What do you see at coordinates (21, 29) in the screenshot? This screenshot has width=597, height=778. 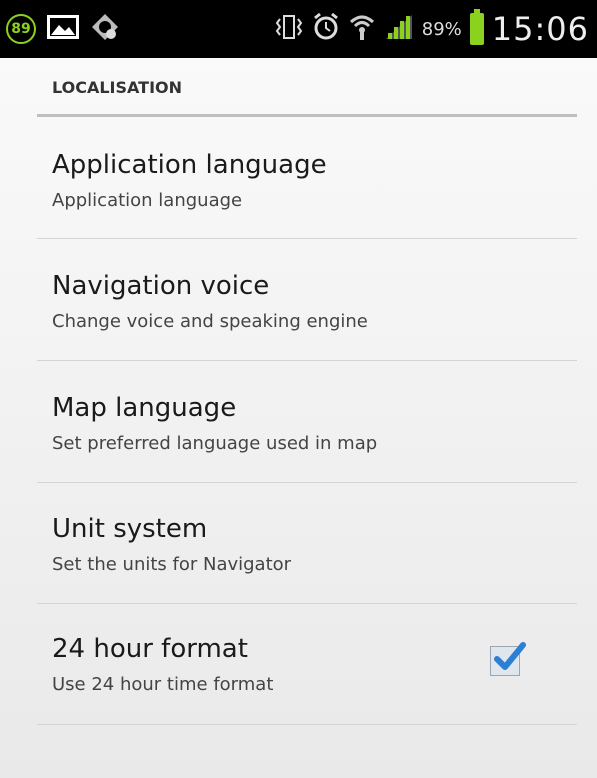 I see `notification-count-icon: 89` at bounding box center [21, 29].